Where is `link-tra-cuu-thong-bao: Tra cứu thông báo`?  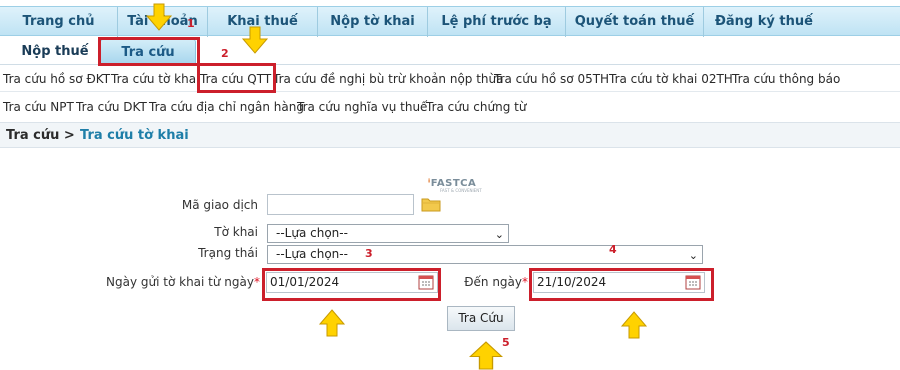 link-tra-cuu-thong-bao: Tra cứu thông báo is located at coordinates (786, 79).